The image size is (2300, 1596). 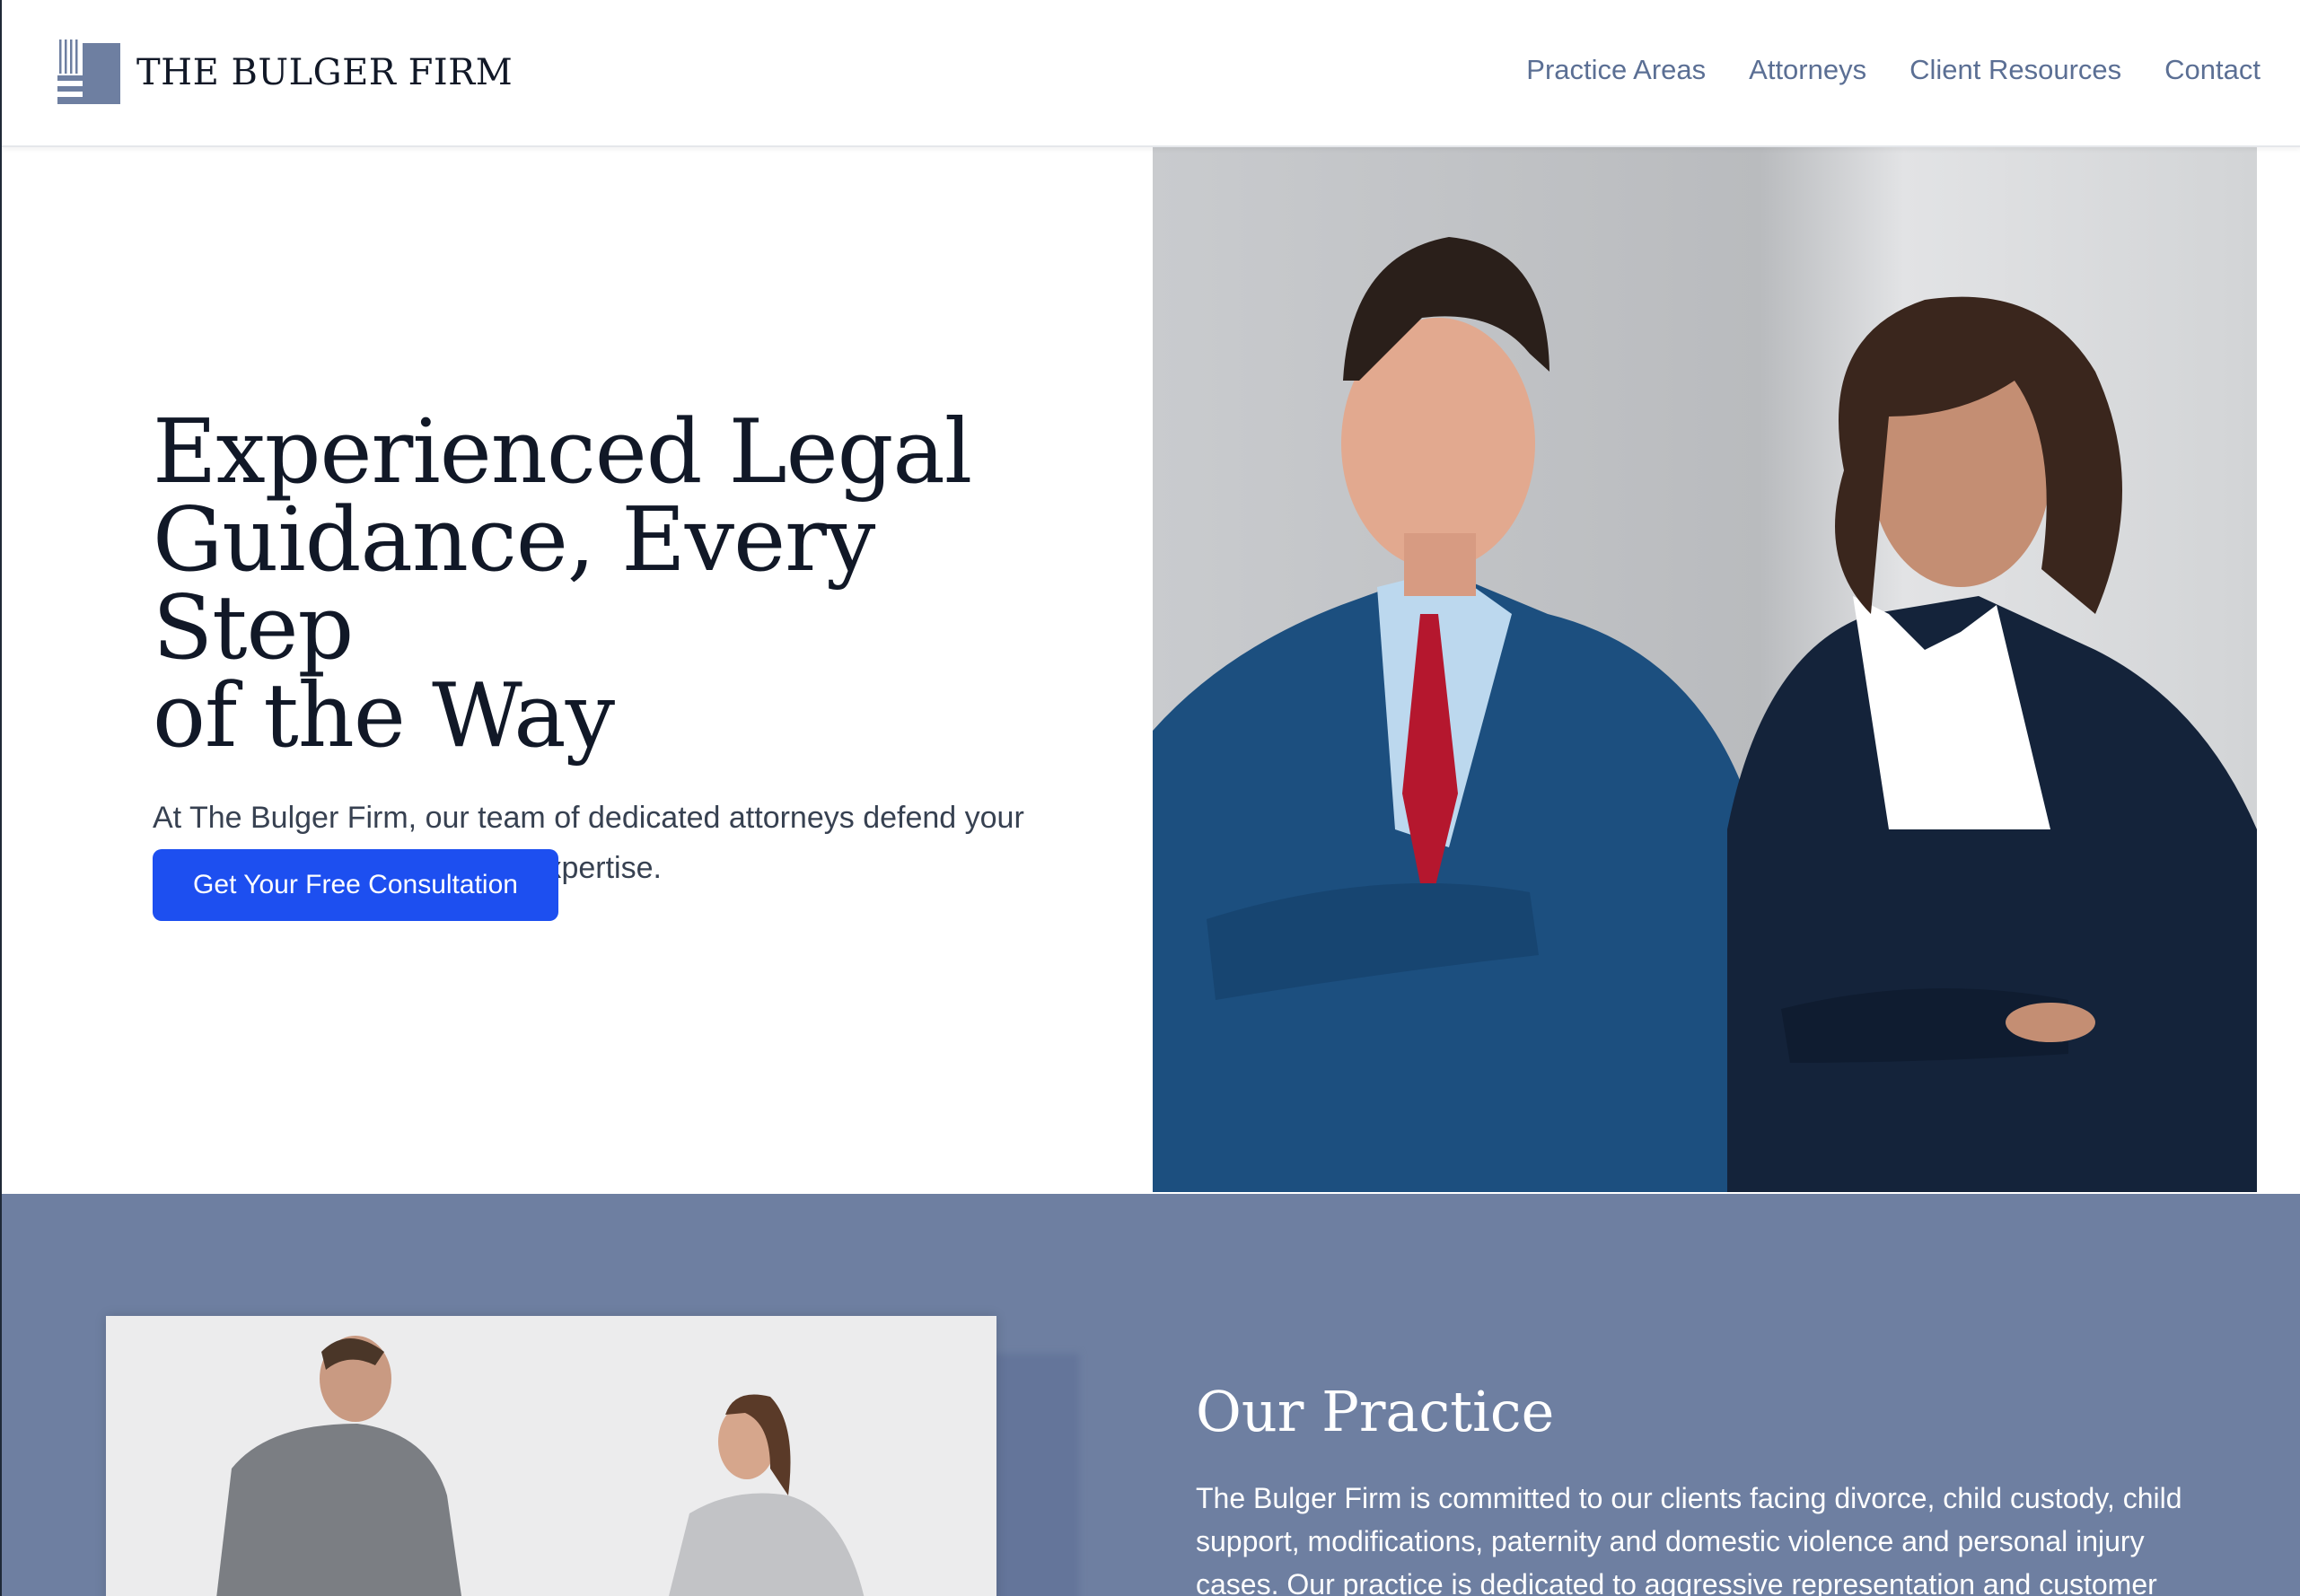 What do you see at coordinates (355, 885) in the screenshot?
I see `free-consultation-button: Get Your Free Consultation` at bounding box center [355, 885].